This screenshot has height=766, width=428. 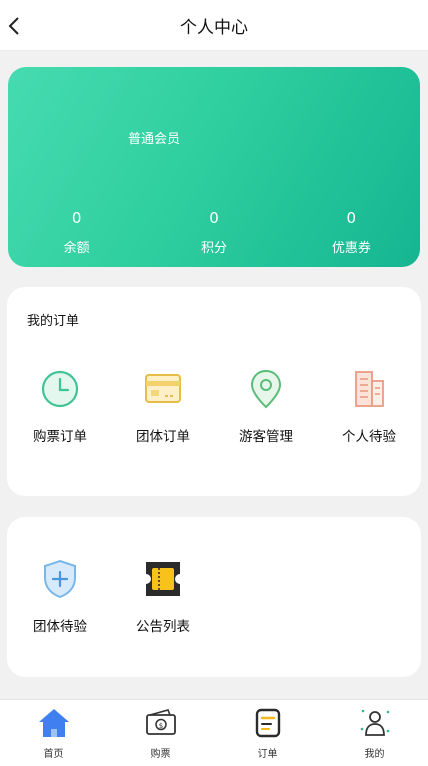 What do you see at coordinates (76, 231) in the screenshot?
I see `stat-balance: 0 余额` at bounding box center [76, 231].